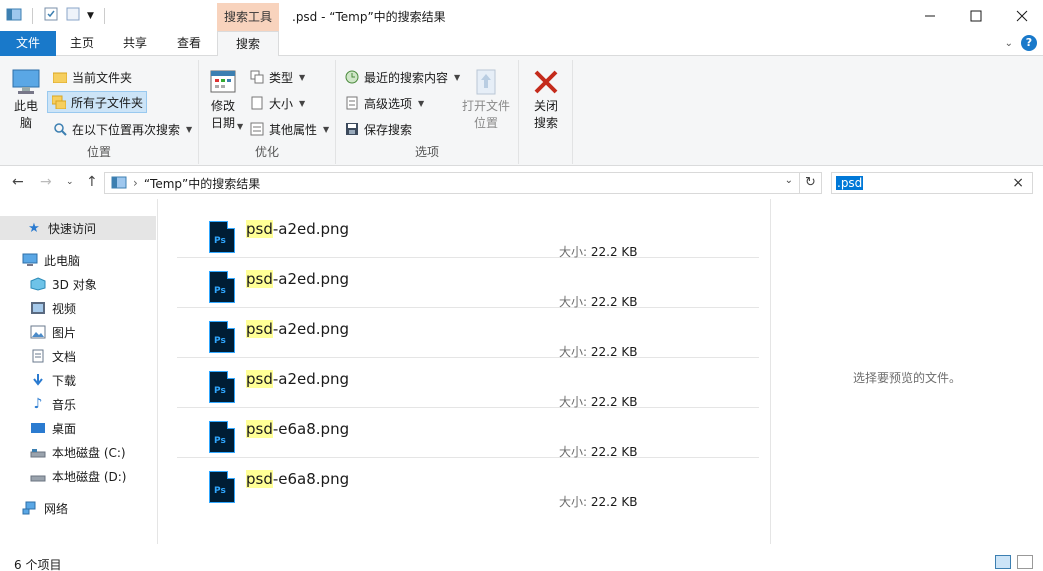 The image size is (1043, 571). What do you see at coordinates (92, 77) in the screenshot?
I see `current-folder-button: 当前文件夹` at bounding box center [92, 77].